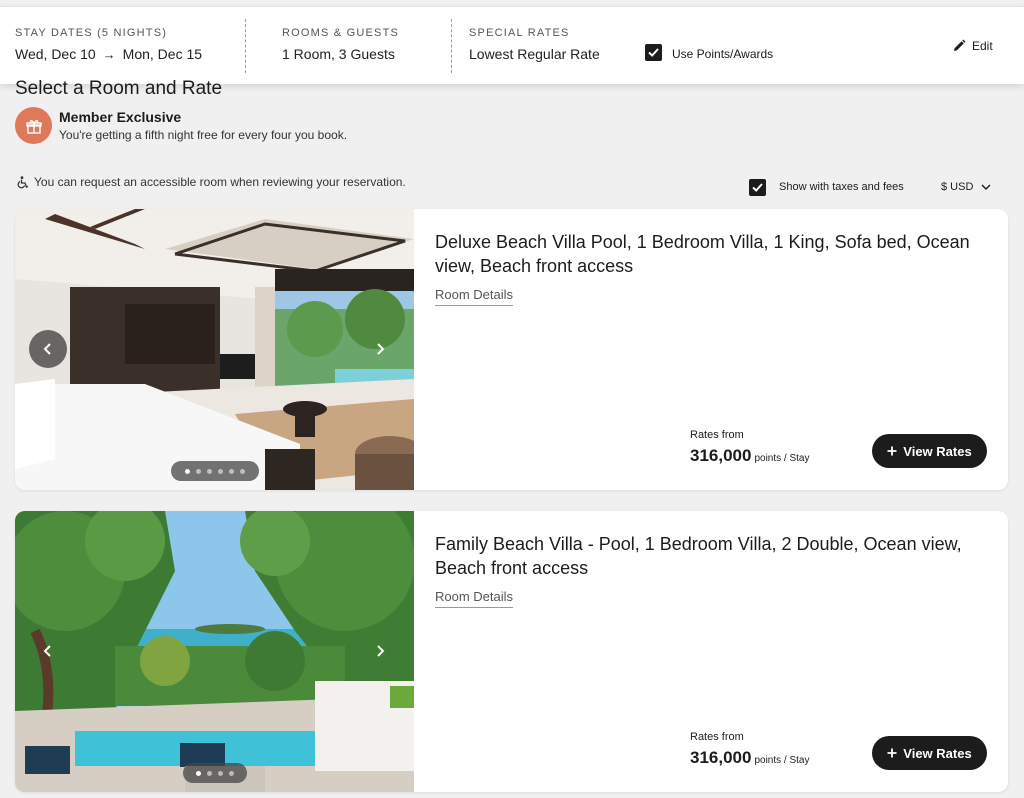 The image size is (1024, 798). Describe the element at coordinates (23, 181) in the screenshot. I see `wheelchair-icon` at that location.